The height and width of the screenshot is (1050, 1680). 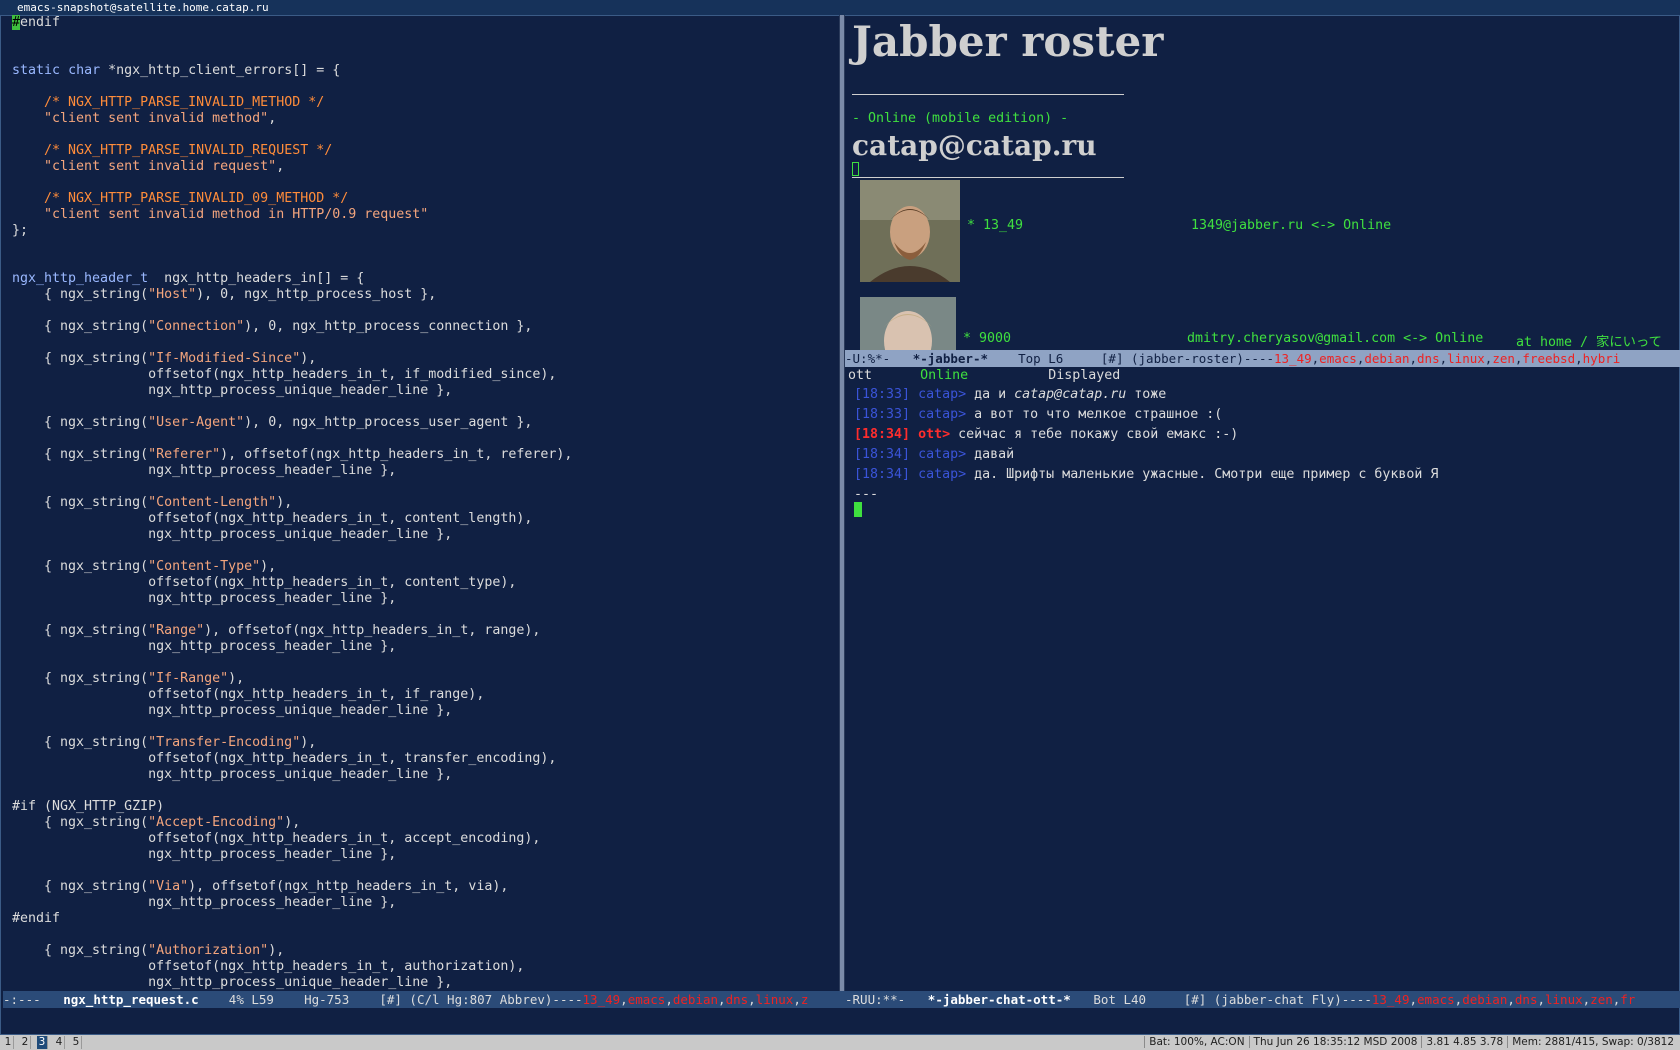 I want to click on code-token: ngx_http_header_t, so click(x=80, y=278).